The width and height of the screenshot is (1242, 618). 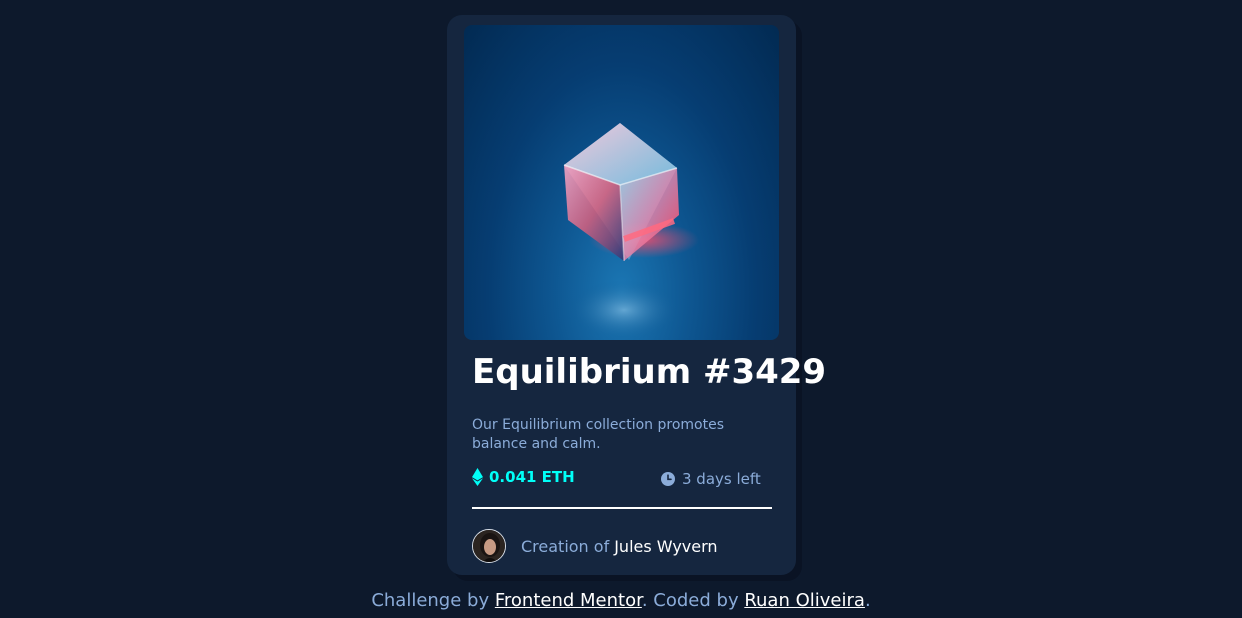 What do you see at coordinates (622, 508) in the screenshot?
I see `divider` at bounding box center [622, 508].